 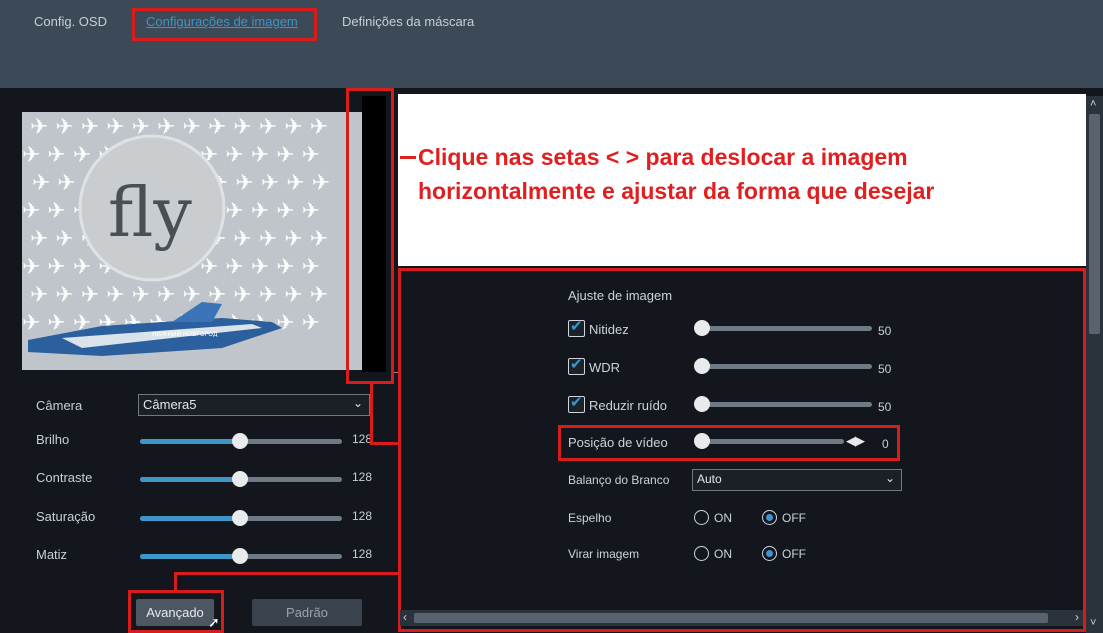 I want to click on hue-knob, so click(x=240, y=556).